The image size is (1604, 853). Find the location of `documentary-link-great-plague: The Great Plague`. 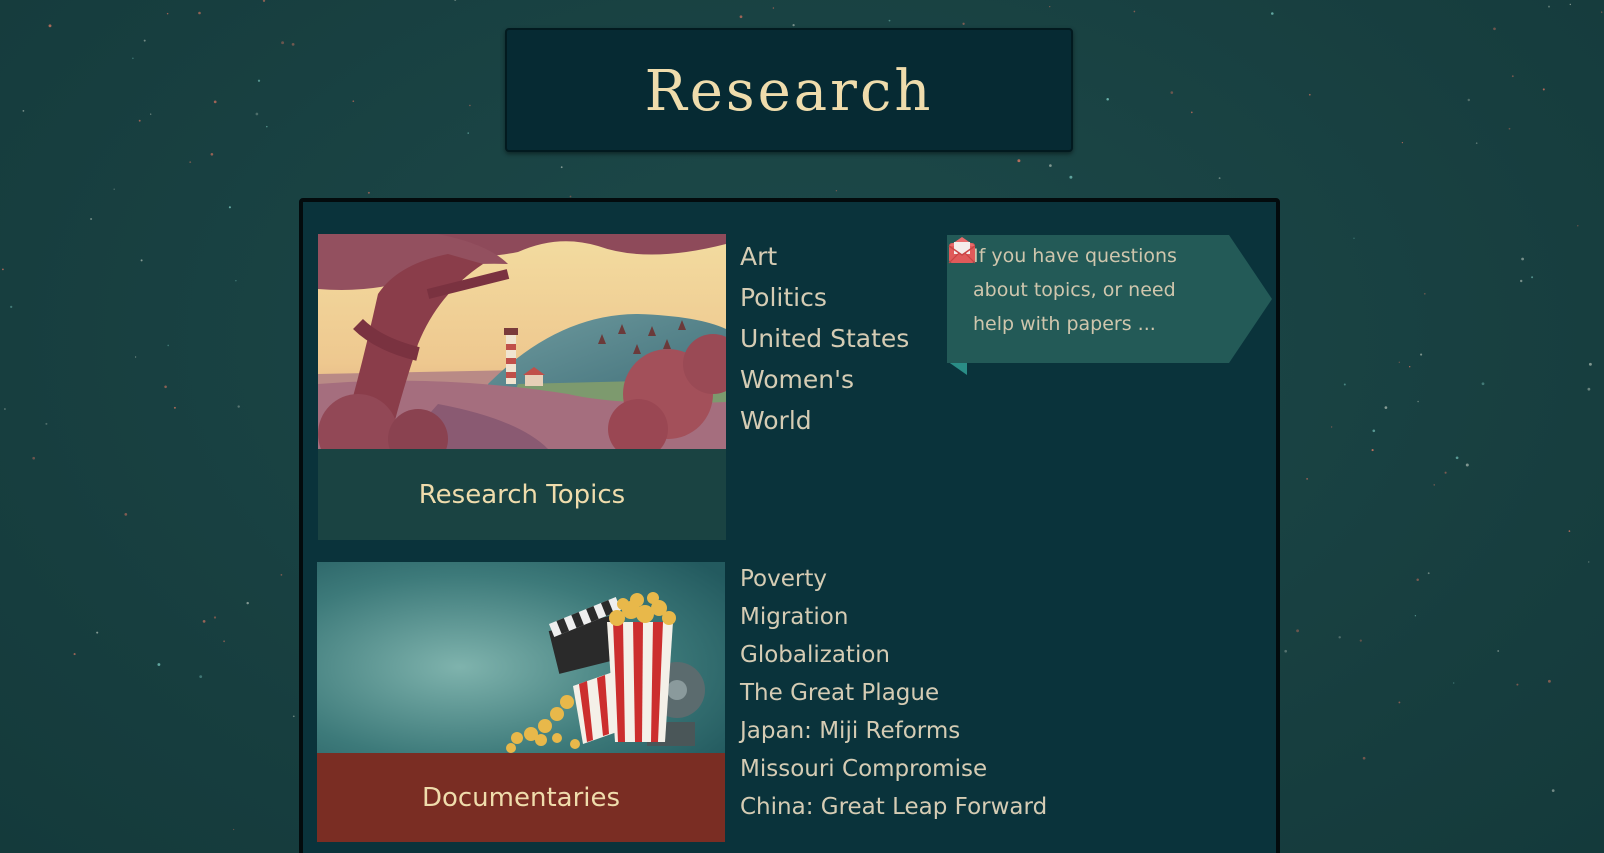

documentary-link-great-plague: The Great Plague is located at coordinates (893, 693).